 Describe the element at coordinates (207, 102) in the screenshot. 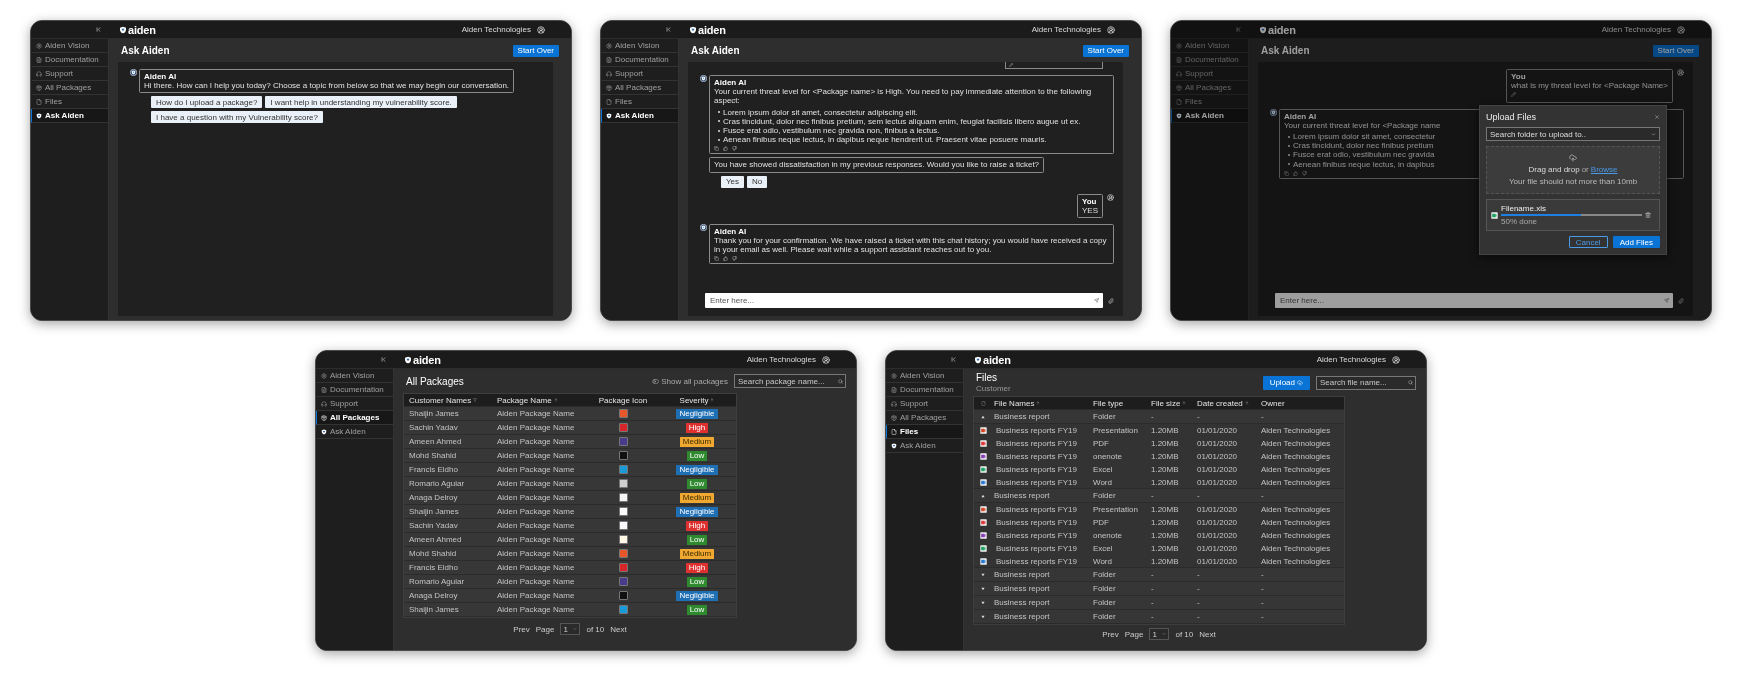

I see `suggestion-button: How do I upload a package?` at that location.